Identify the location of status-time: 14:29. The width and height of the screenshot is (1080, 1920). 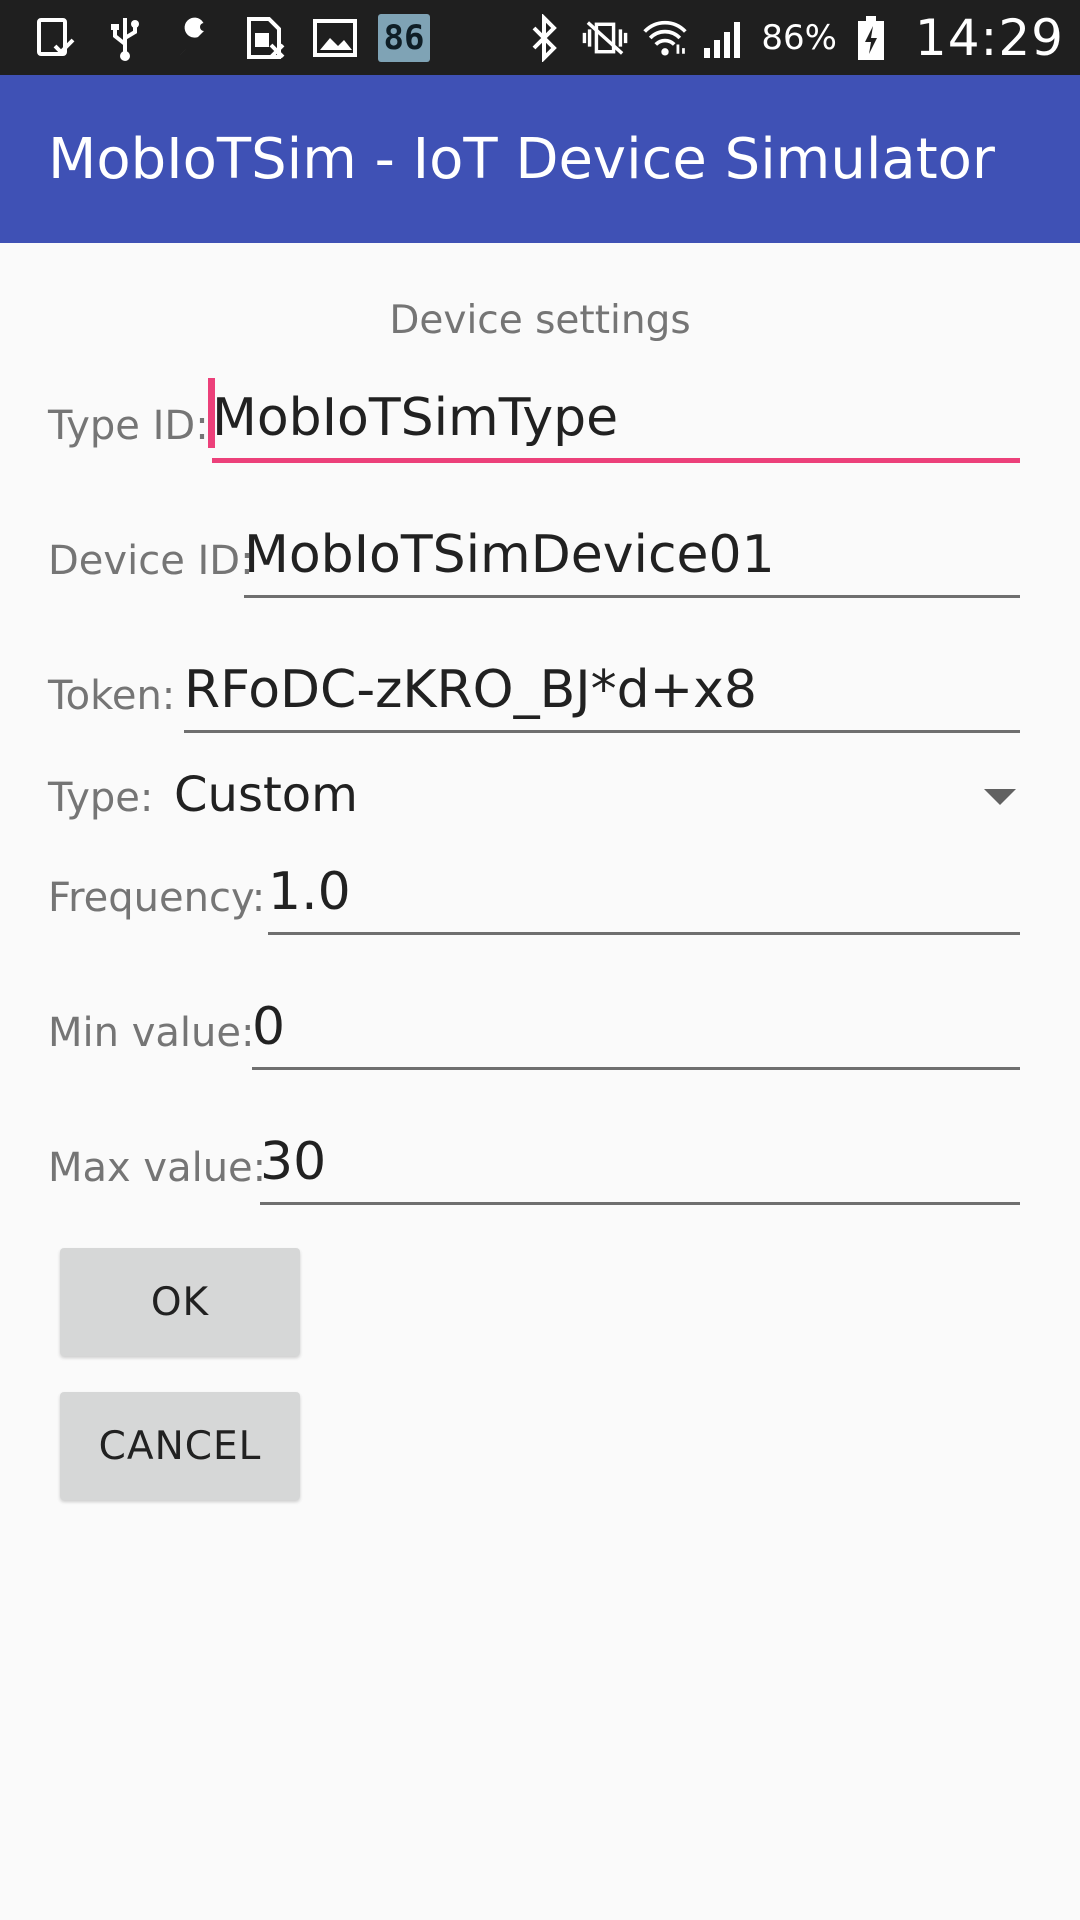
(989, 37).